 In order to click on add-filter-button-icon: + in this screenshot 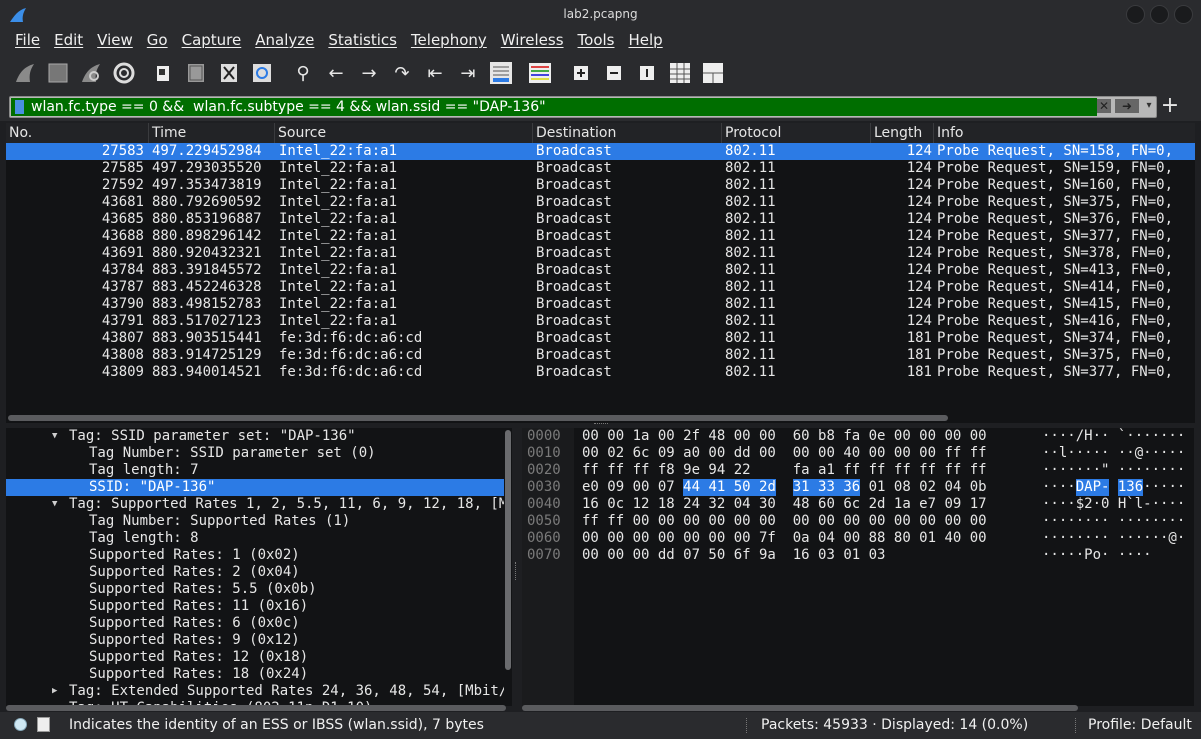, I will do `click(1170, 106)`.